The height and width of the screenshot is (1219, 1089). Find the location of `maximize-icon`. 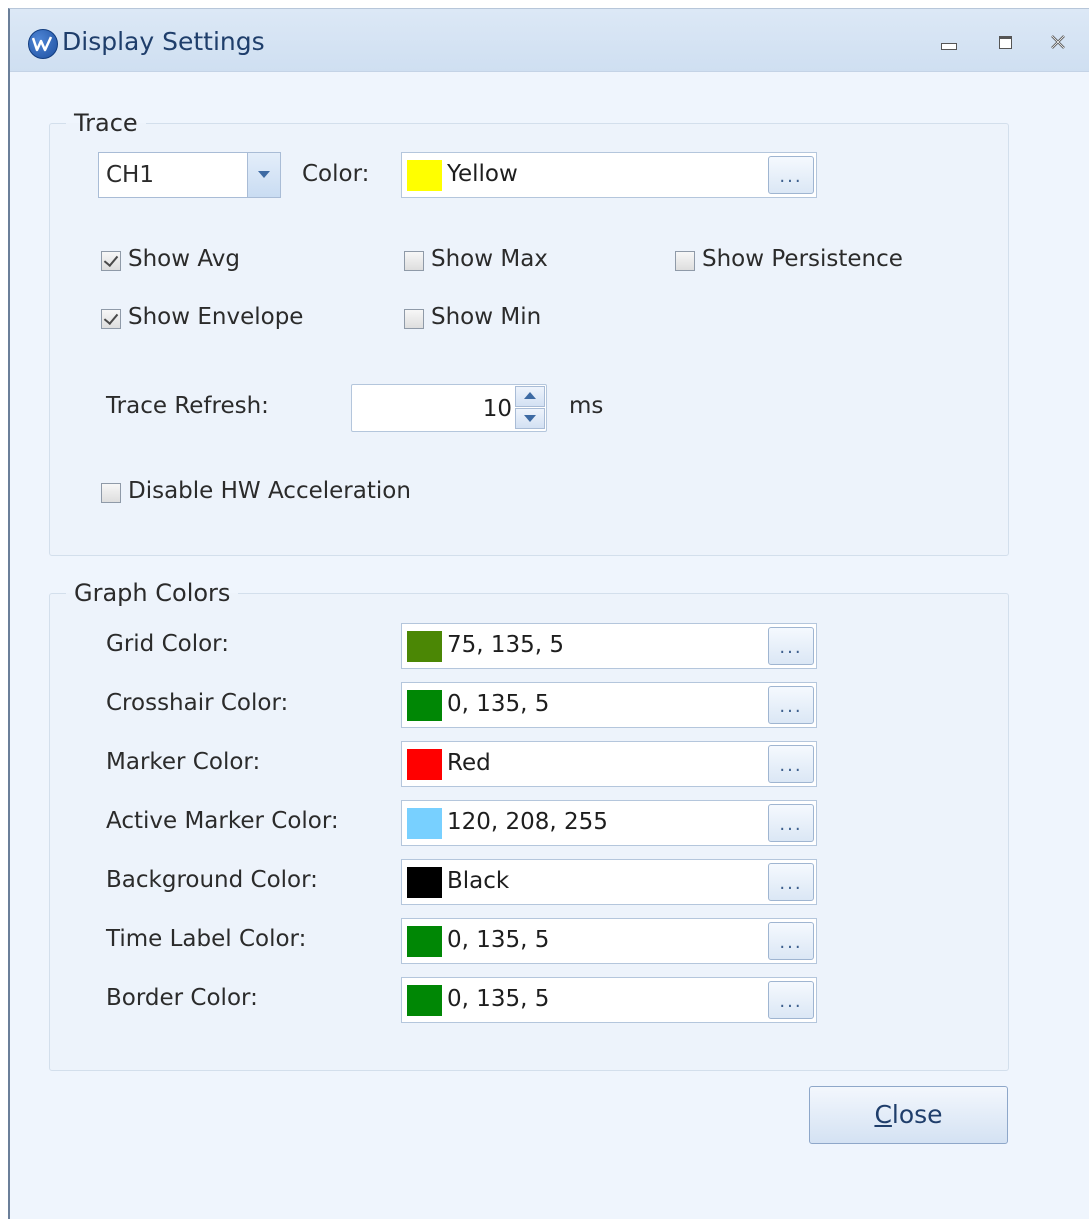

maximize-icon is located at coordinates (1006, 42).